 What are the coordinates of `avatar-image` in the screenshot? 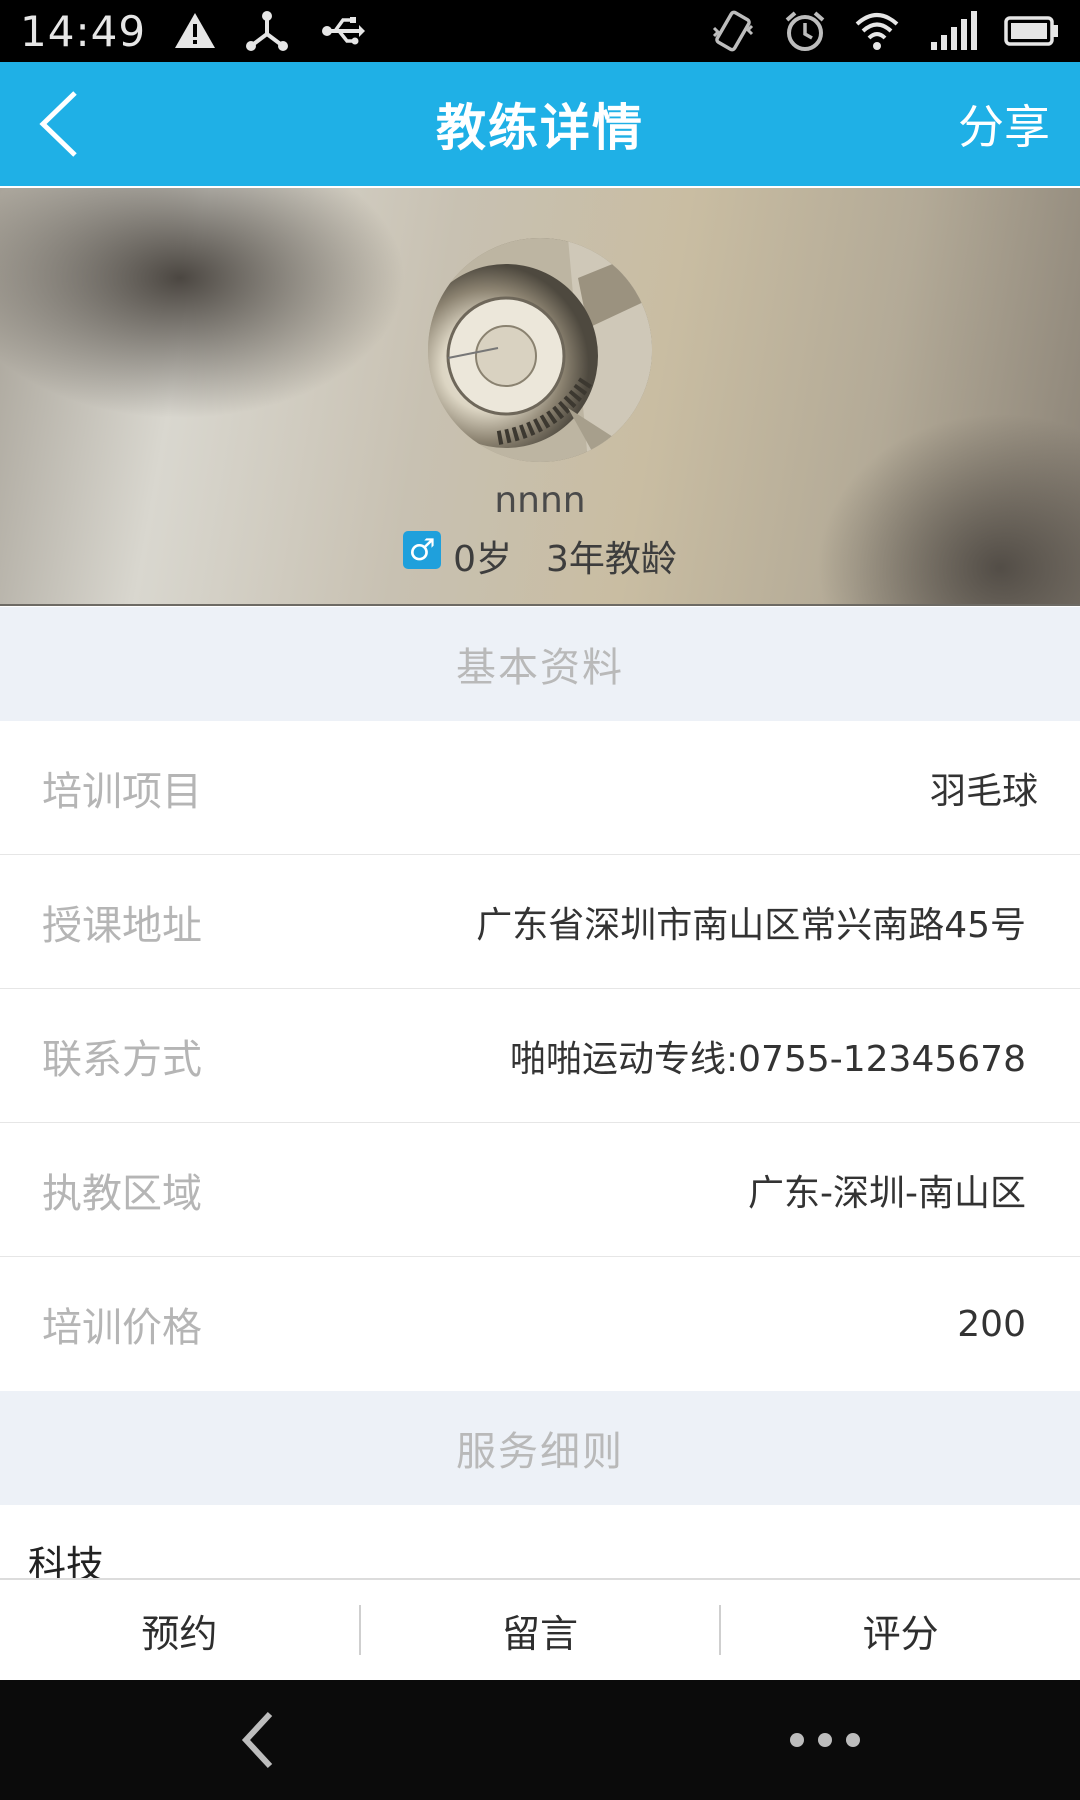 It's located at (540, 350).